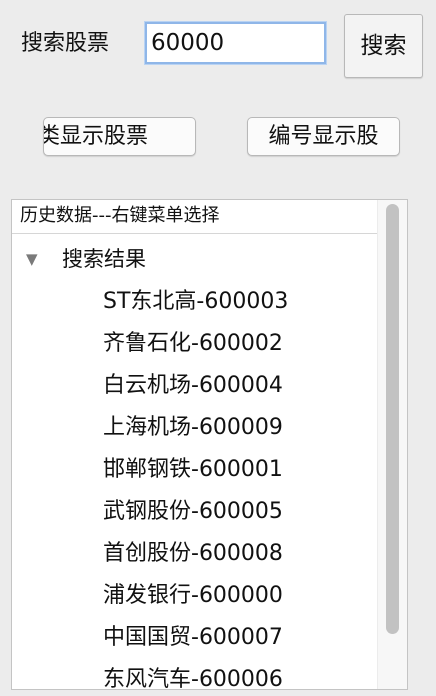 The height and width of the screenshot is (696, 436). What do you see at coordinates (235, 43) in the screenshot?
I see `search-input` at bounding box center [235, 43].